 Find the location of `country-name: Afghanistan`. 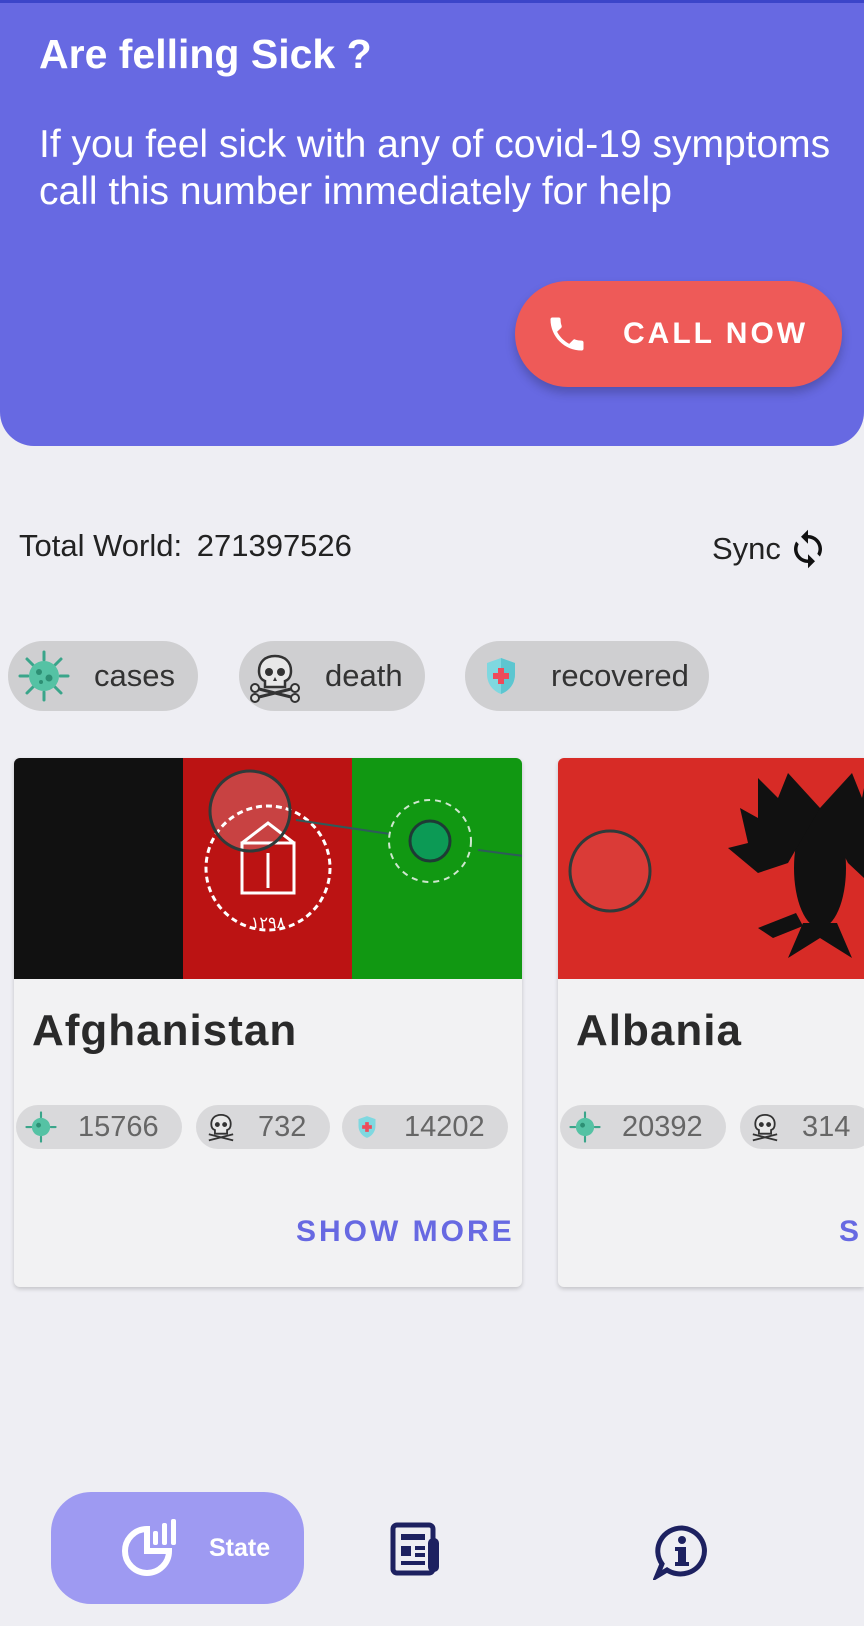

country-name: Afghanistan is located at coordinates (165, 1030).